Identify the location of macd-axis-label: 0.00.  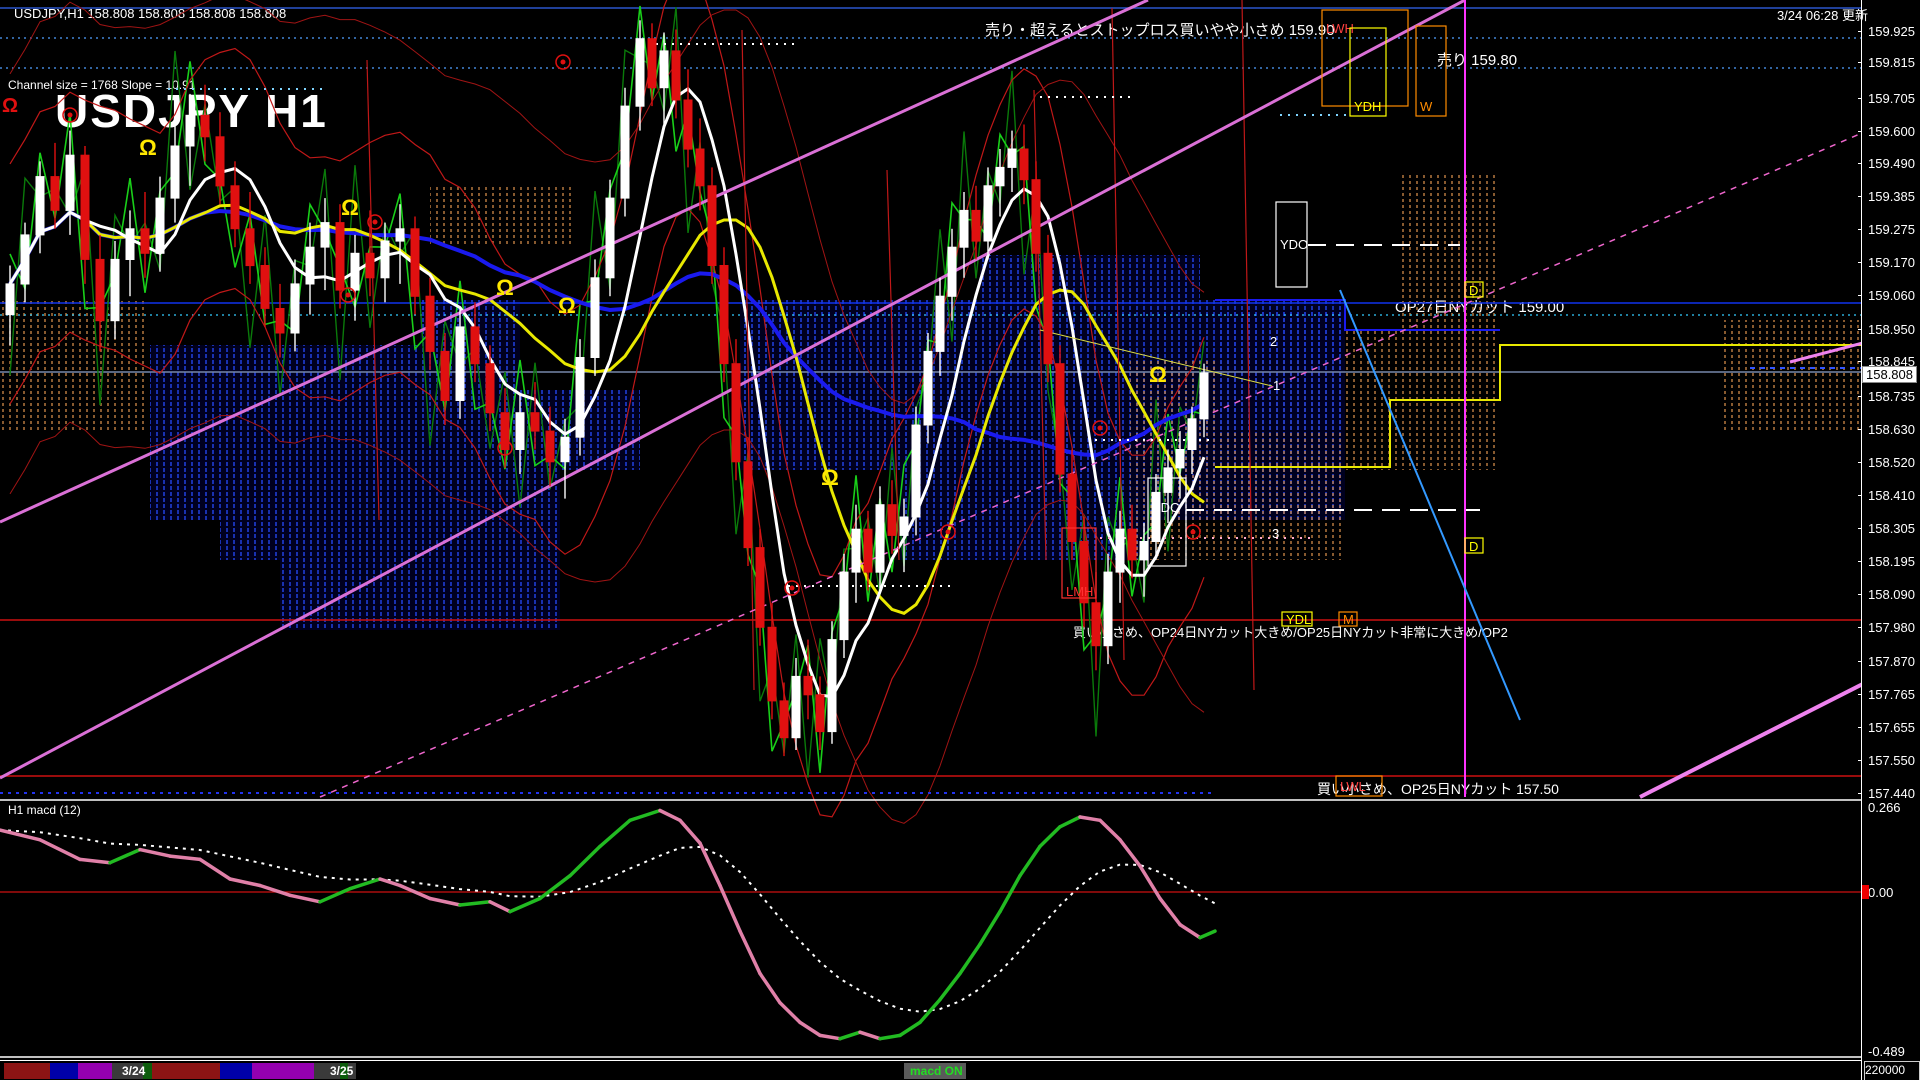
(1881, 892).